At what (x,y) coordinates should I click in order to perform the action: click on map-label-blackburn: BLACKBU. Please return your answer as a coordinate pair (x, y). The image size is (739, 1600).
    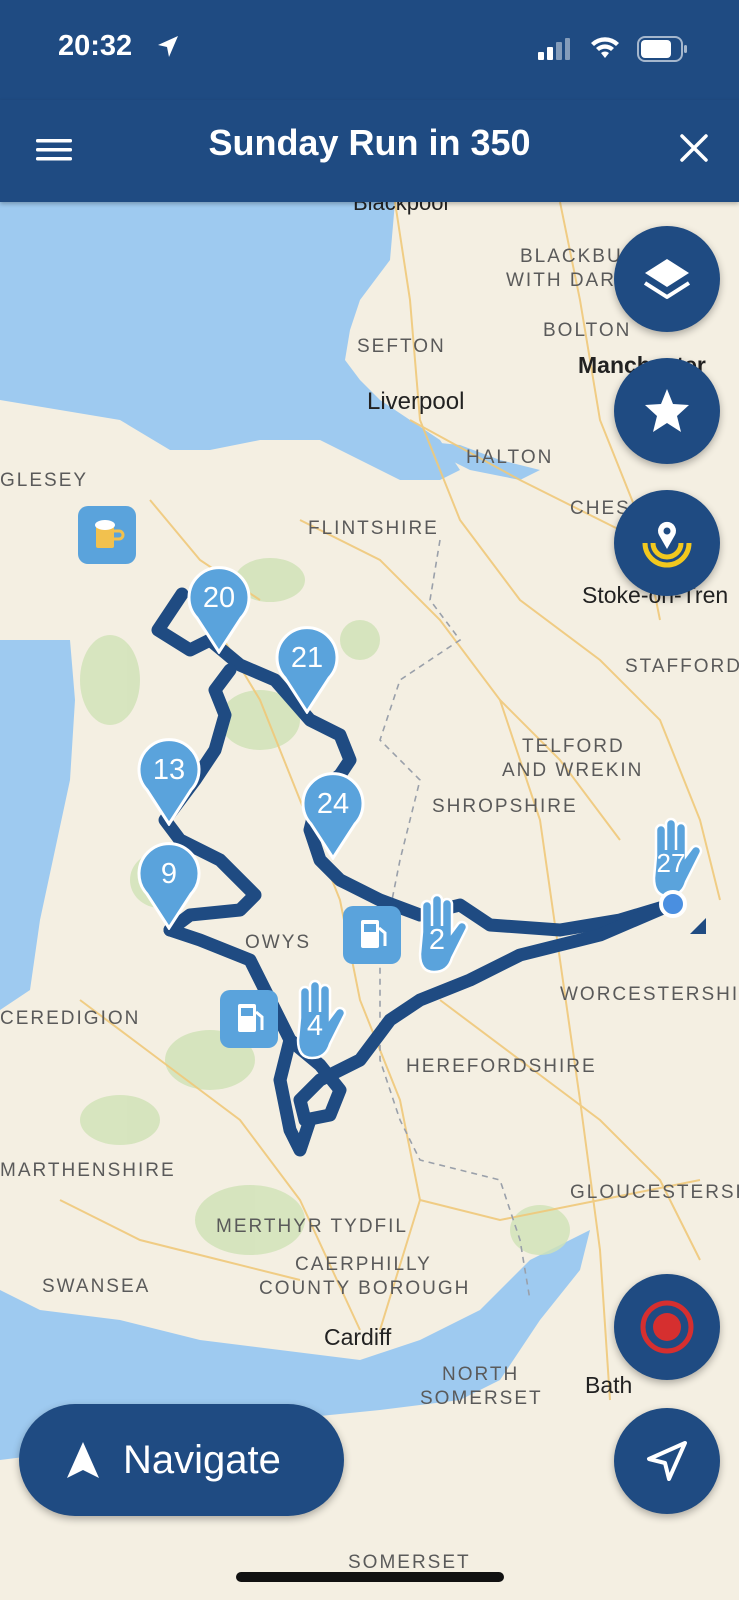
    Looking at the image, I should click on (571, 256).